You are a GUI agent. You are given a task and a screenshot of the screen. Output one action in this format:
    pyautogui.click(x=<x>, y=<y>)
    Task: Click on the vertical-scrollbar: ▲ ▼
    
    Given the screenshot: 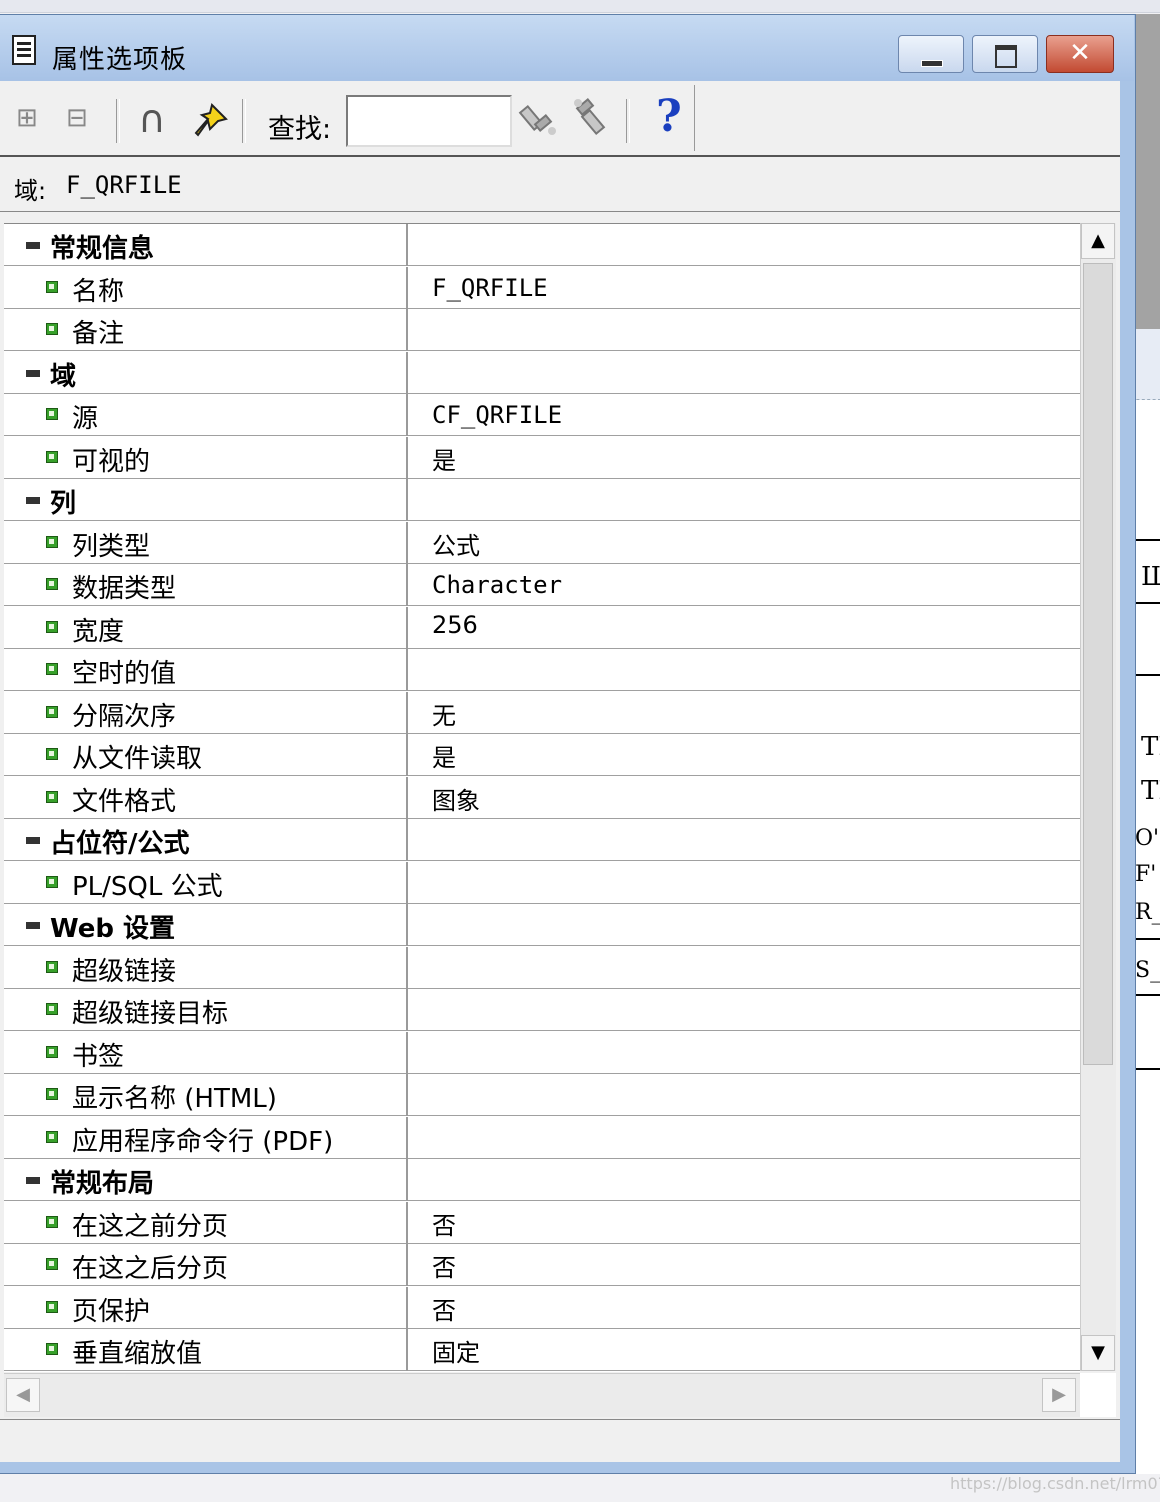 What is the action you would take?
    pyautogui.click(x=1098, y=797)
    